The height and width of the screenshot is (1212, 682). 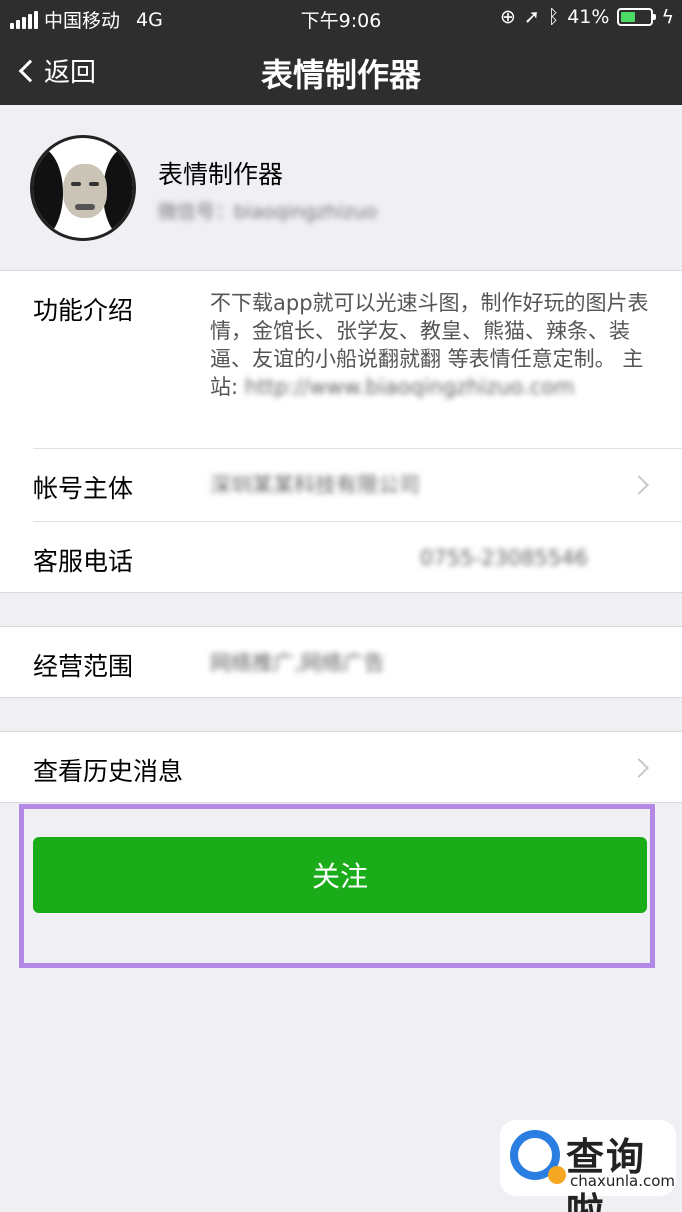 I want to click on history-group: 查看历史消息, so click(x=341, y=767).